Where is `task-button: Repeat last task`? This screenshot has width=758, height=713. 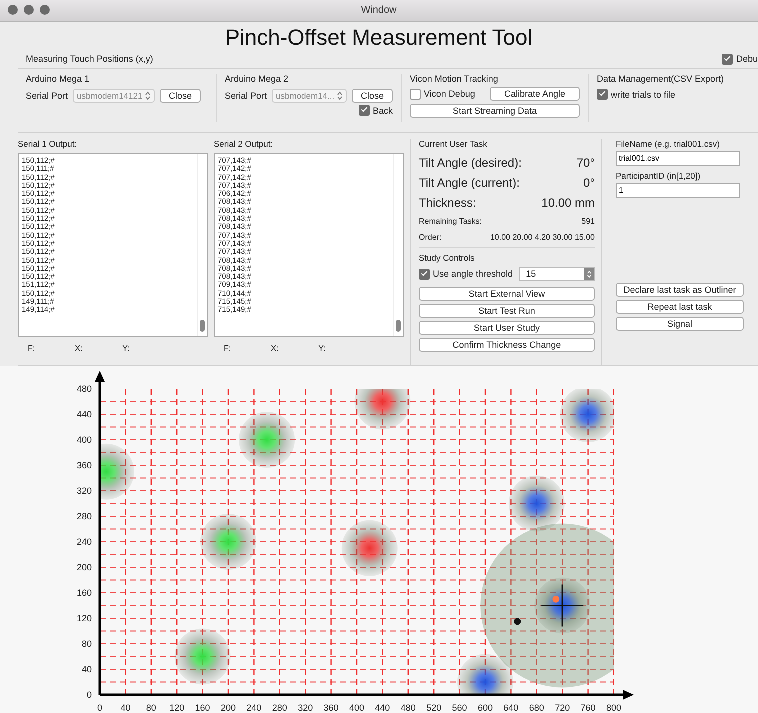 task-button: Repeat last task is located at coordinates (680, 307).